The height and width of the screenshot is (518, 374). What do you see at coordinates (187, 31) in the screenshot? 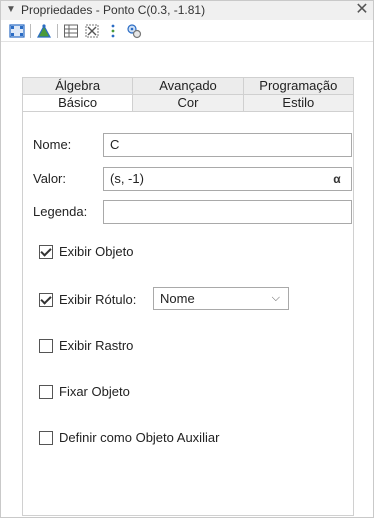
I see `view-toolbar` at bounding box center [187, 31].